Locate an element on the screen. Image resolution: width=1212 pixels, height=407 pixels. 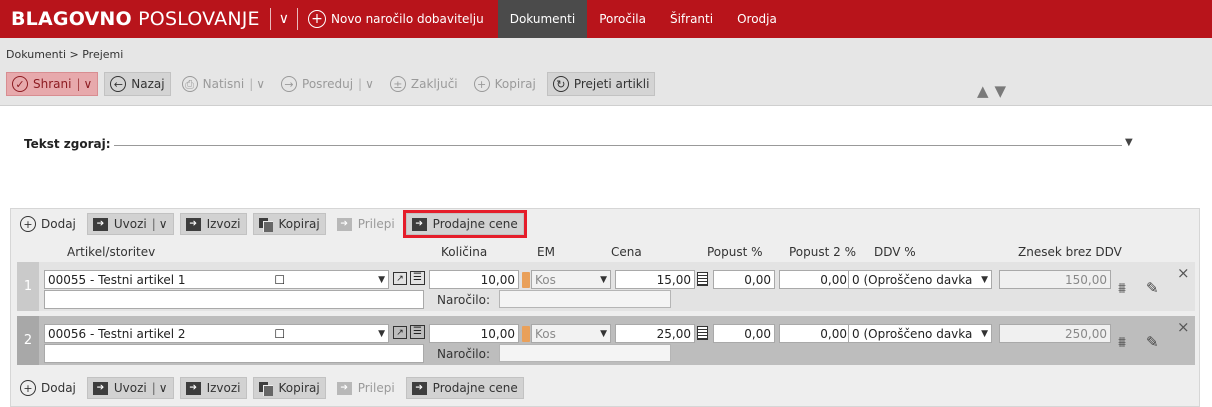
plus-minus-circle-icon: ± is located at coordinates (397, 84).